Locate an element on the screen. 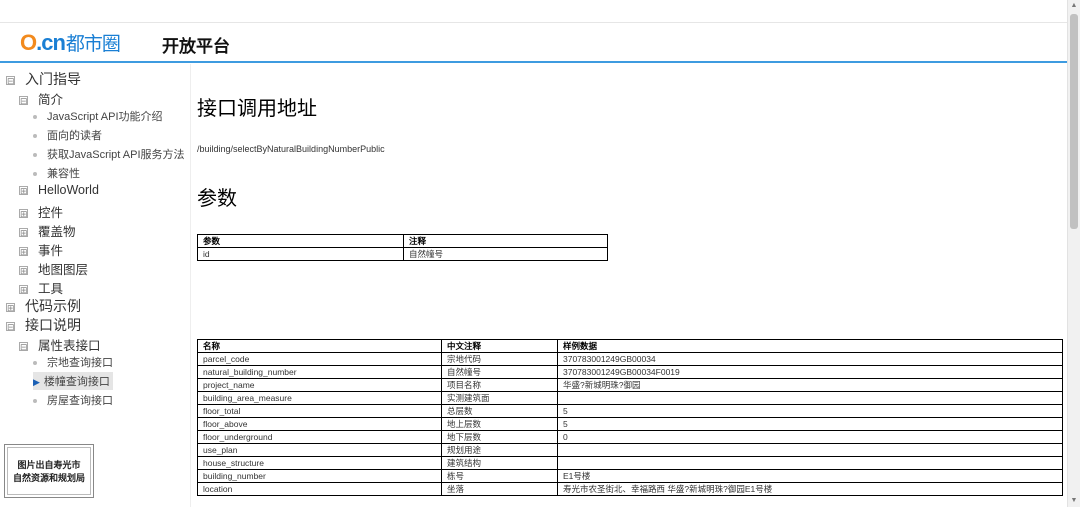  table-row: floor_total 总层数 5 is located at coordinates (630, 411).